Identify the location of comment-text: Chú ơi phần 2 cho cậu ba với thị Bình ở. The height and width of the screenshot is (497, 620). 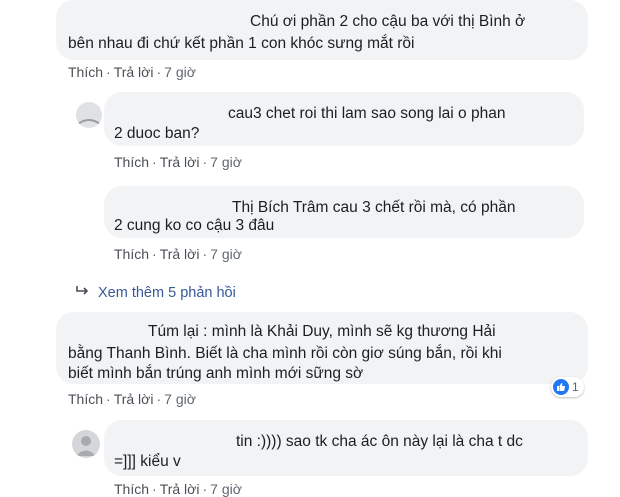
(388, 21).